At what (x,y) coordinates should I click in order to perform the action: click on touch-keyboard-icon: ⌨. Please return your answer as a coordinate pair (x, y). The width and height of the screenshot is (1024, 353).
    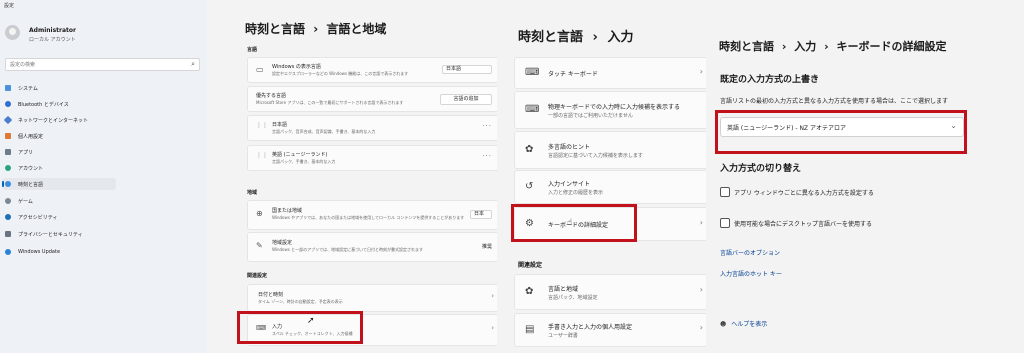
    Looking at the image, I should click on (532, 72).